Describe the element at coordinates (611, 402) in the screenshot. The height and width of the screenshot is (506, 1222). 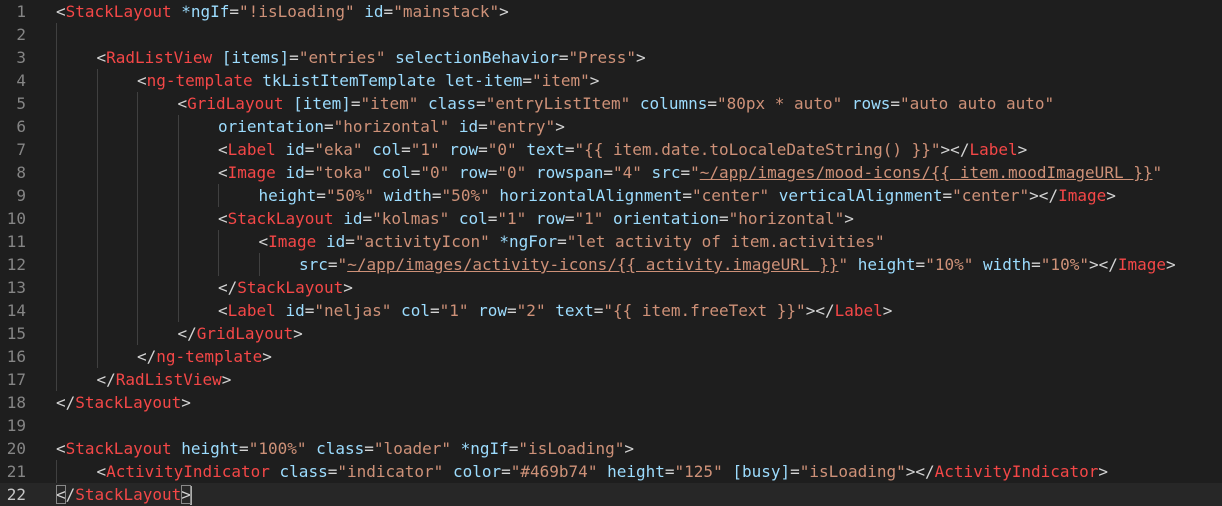
I see `code-line: 18 </StackLayout>` at that location.